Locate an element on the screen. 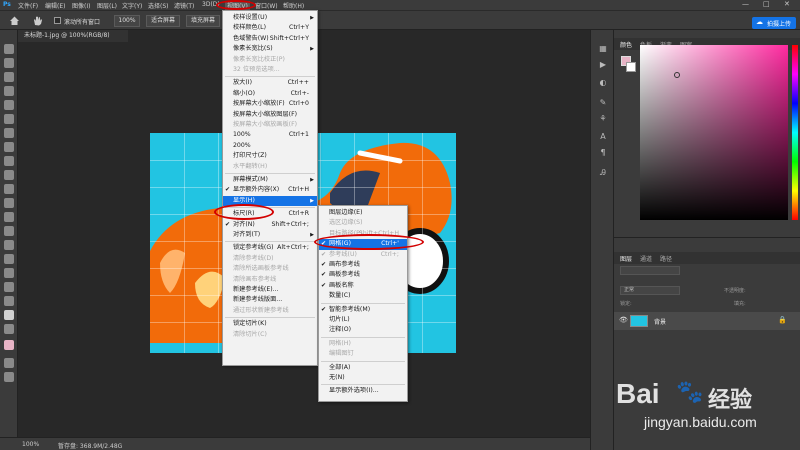 This screenshot has height=450, width=800. menu-item: 全部(A) is located at coordinates (363, 368).